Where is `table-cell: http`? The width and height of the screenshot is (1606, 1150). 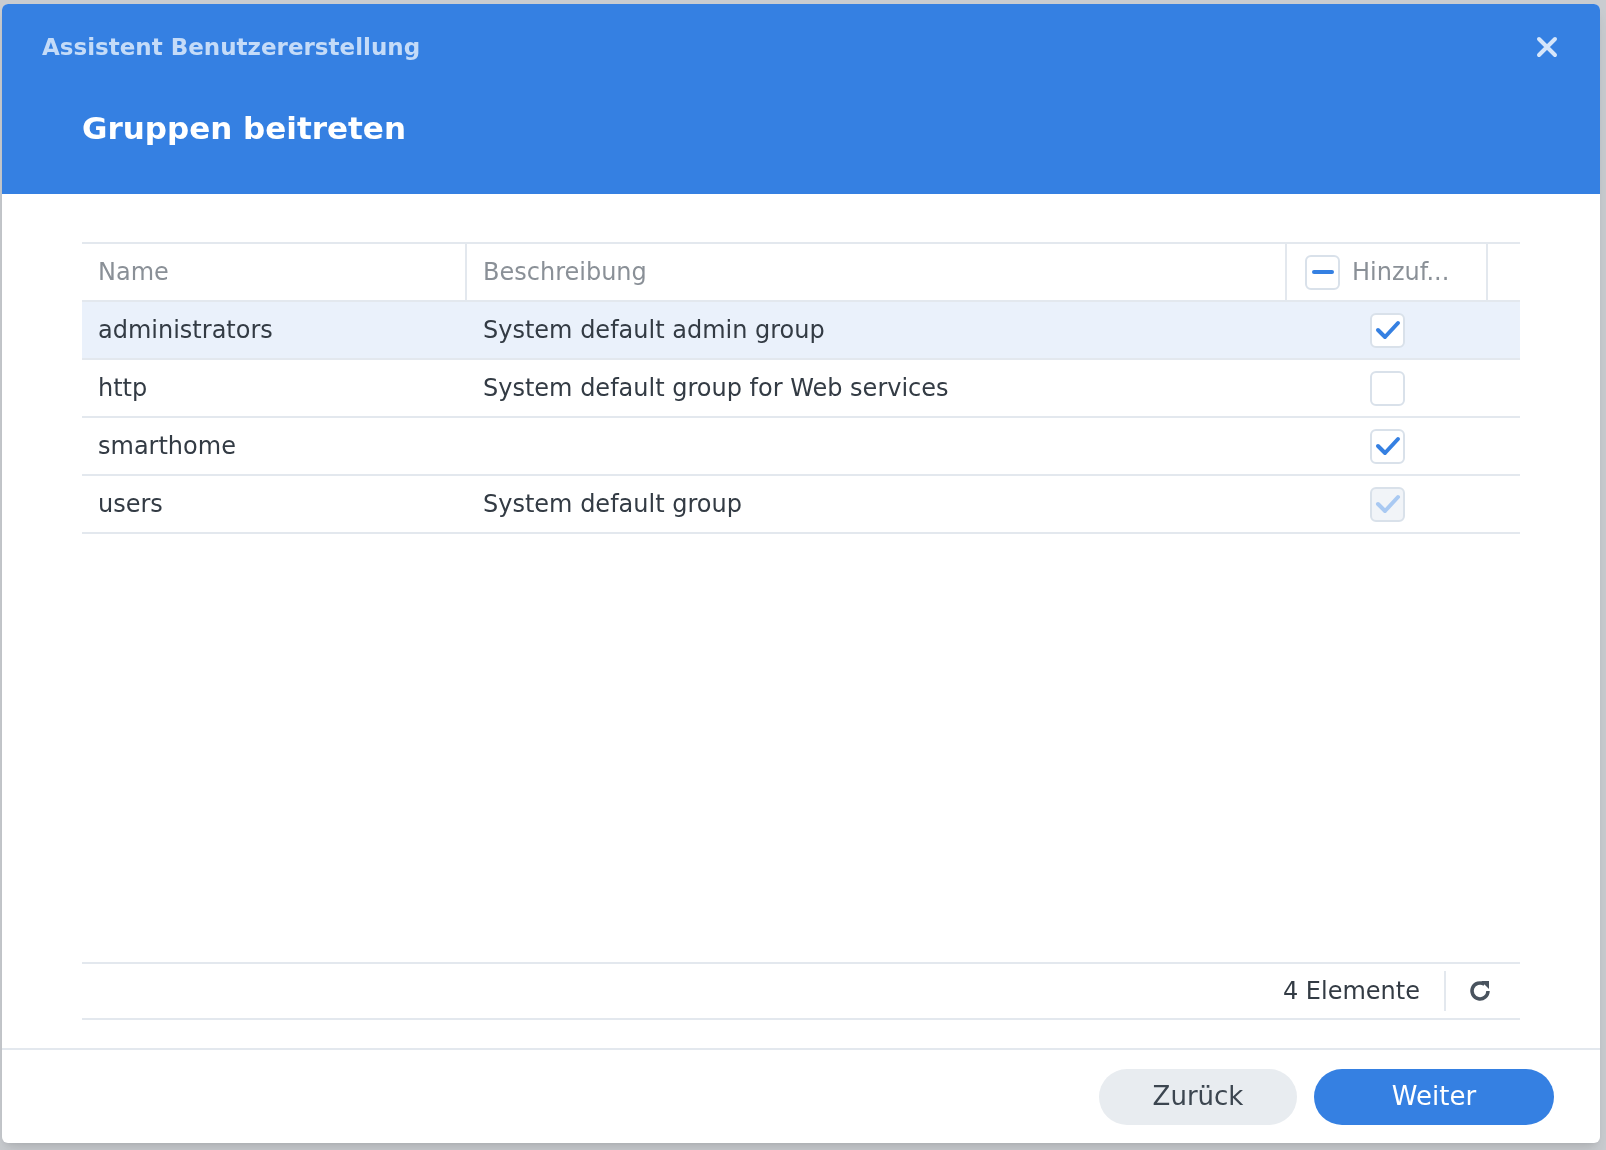 table-cell: http is located at coordinates (123, 388).